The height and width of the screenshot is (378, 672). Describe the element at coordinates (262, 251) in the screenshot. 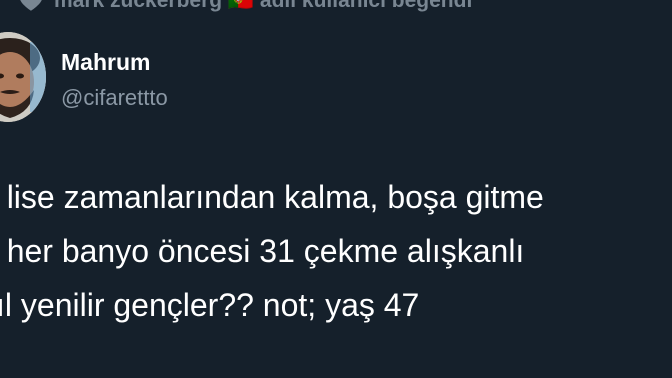

I see `tweet-text-line: e her banyo öncesi 31 çekme alışkanlı` at that location.